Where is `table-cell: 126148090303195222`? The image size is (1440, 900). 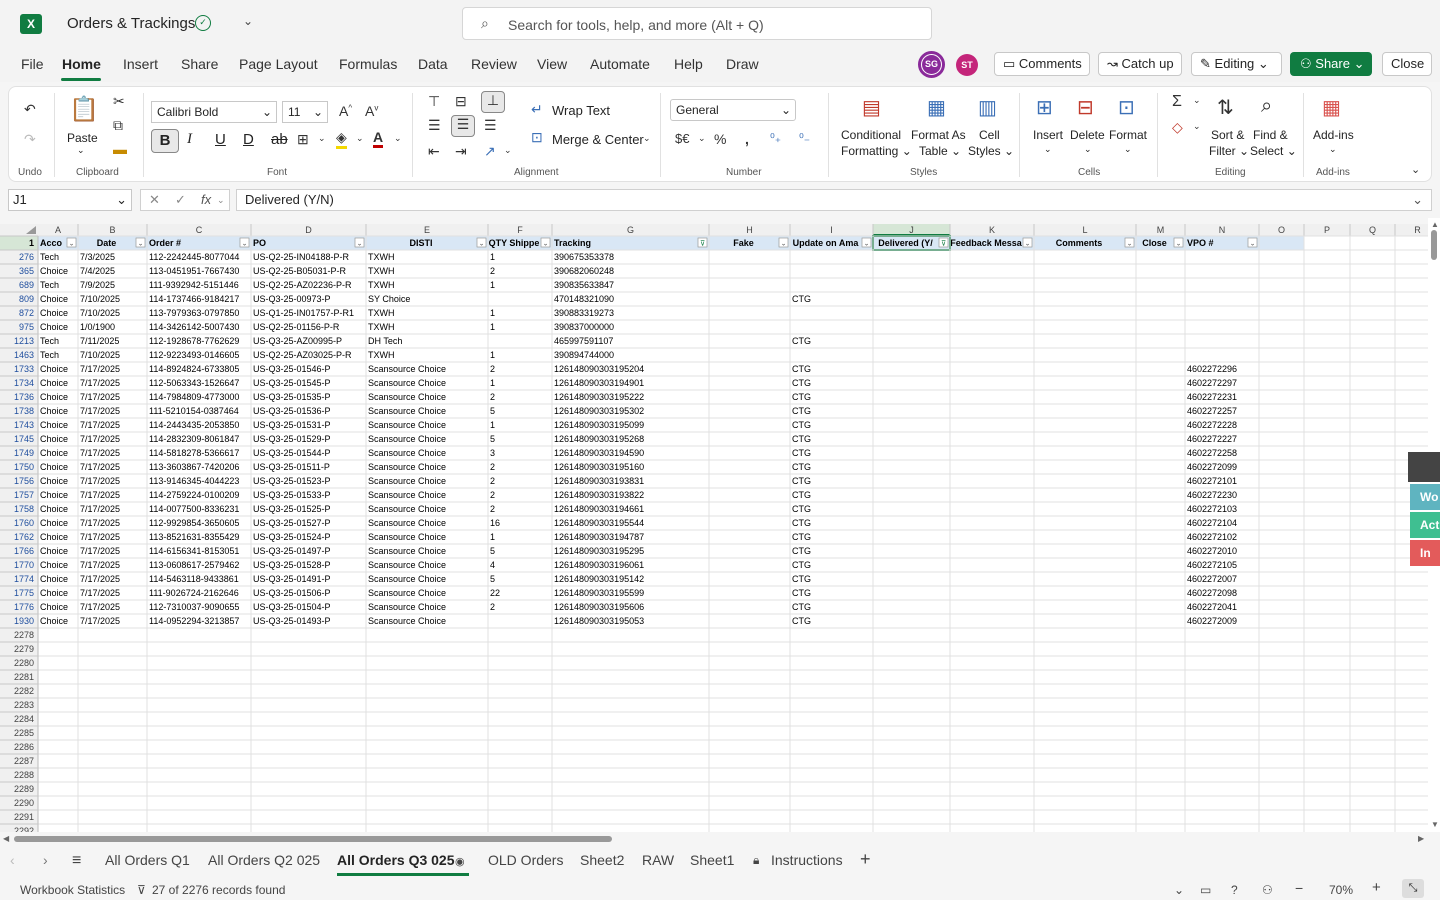 table-cell: 126148090303195222 is located at coordinates (599, 397).